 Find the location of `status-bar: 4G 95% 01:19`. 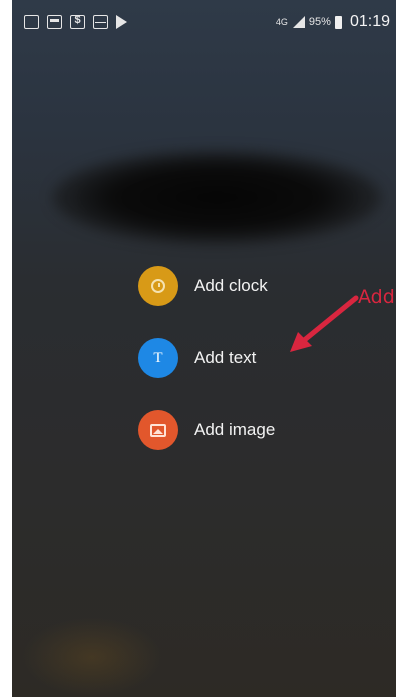

status-bar: 4G 95% 01:19 is located at coordinates (204, 22).